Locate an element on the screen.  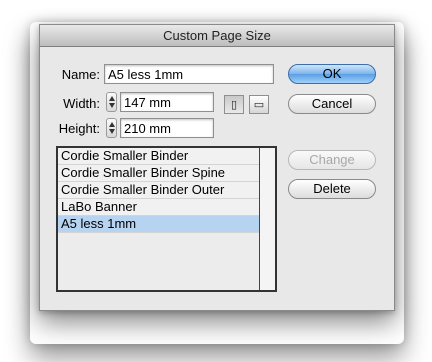
height-stepper is located at coordinates (111, 128).